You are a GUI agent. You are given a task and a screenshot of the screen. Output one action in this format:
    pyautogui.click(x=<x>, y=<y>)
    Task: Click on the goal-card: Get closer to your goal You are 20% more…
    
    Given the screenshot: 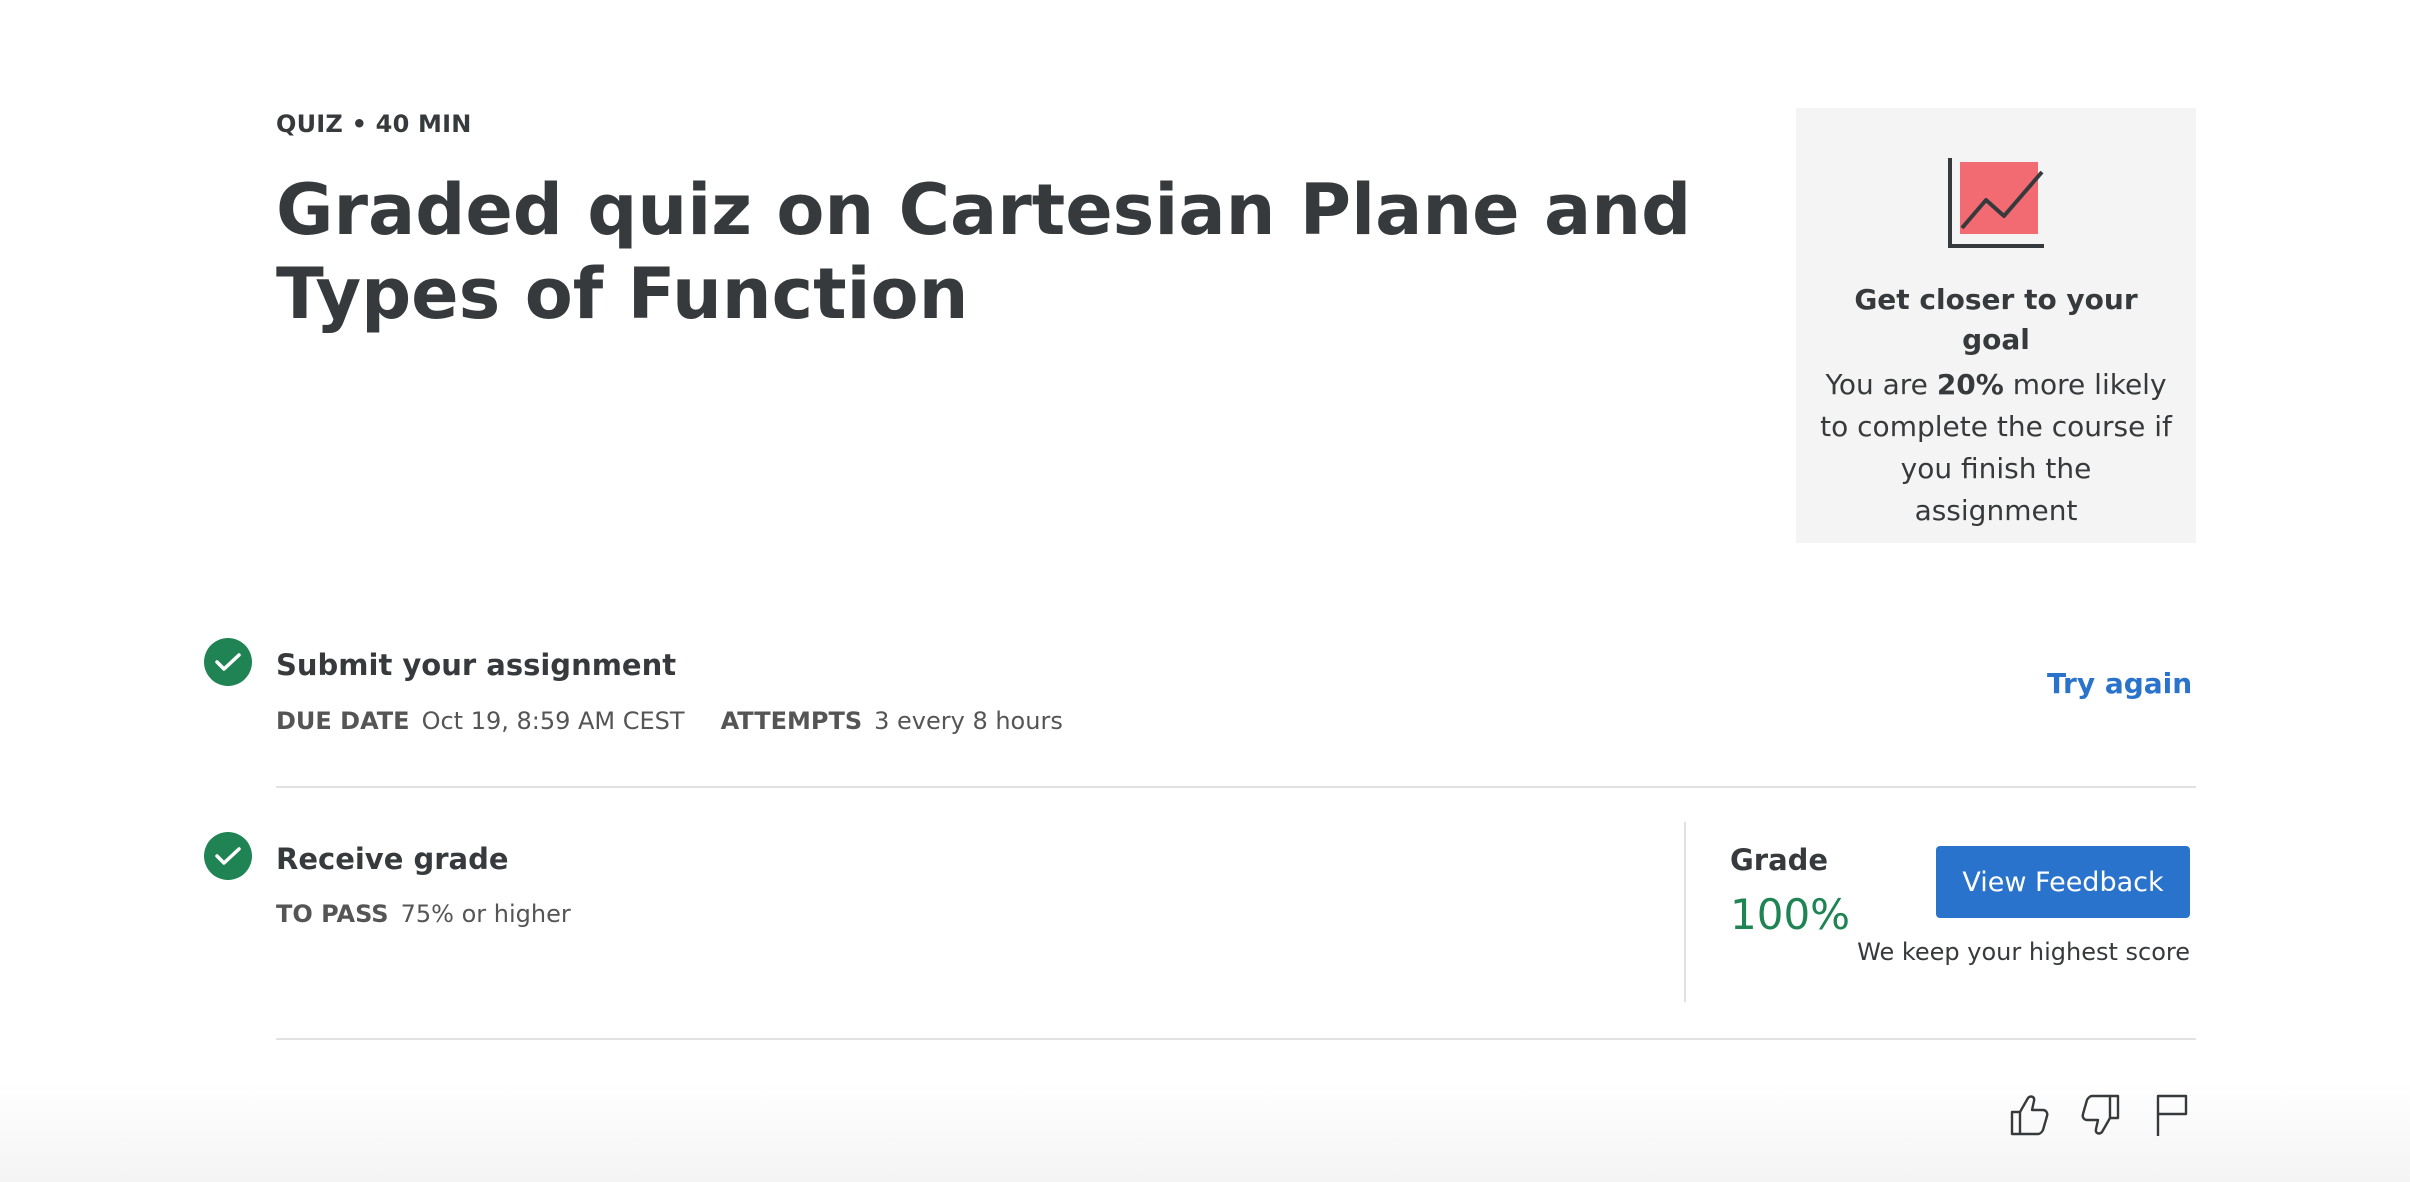 What is the action you would take?
    pyautogui.click(x=1996, y=325)
    